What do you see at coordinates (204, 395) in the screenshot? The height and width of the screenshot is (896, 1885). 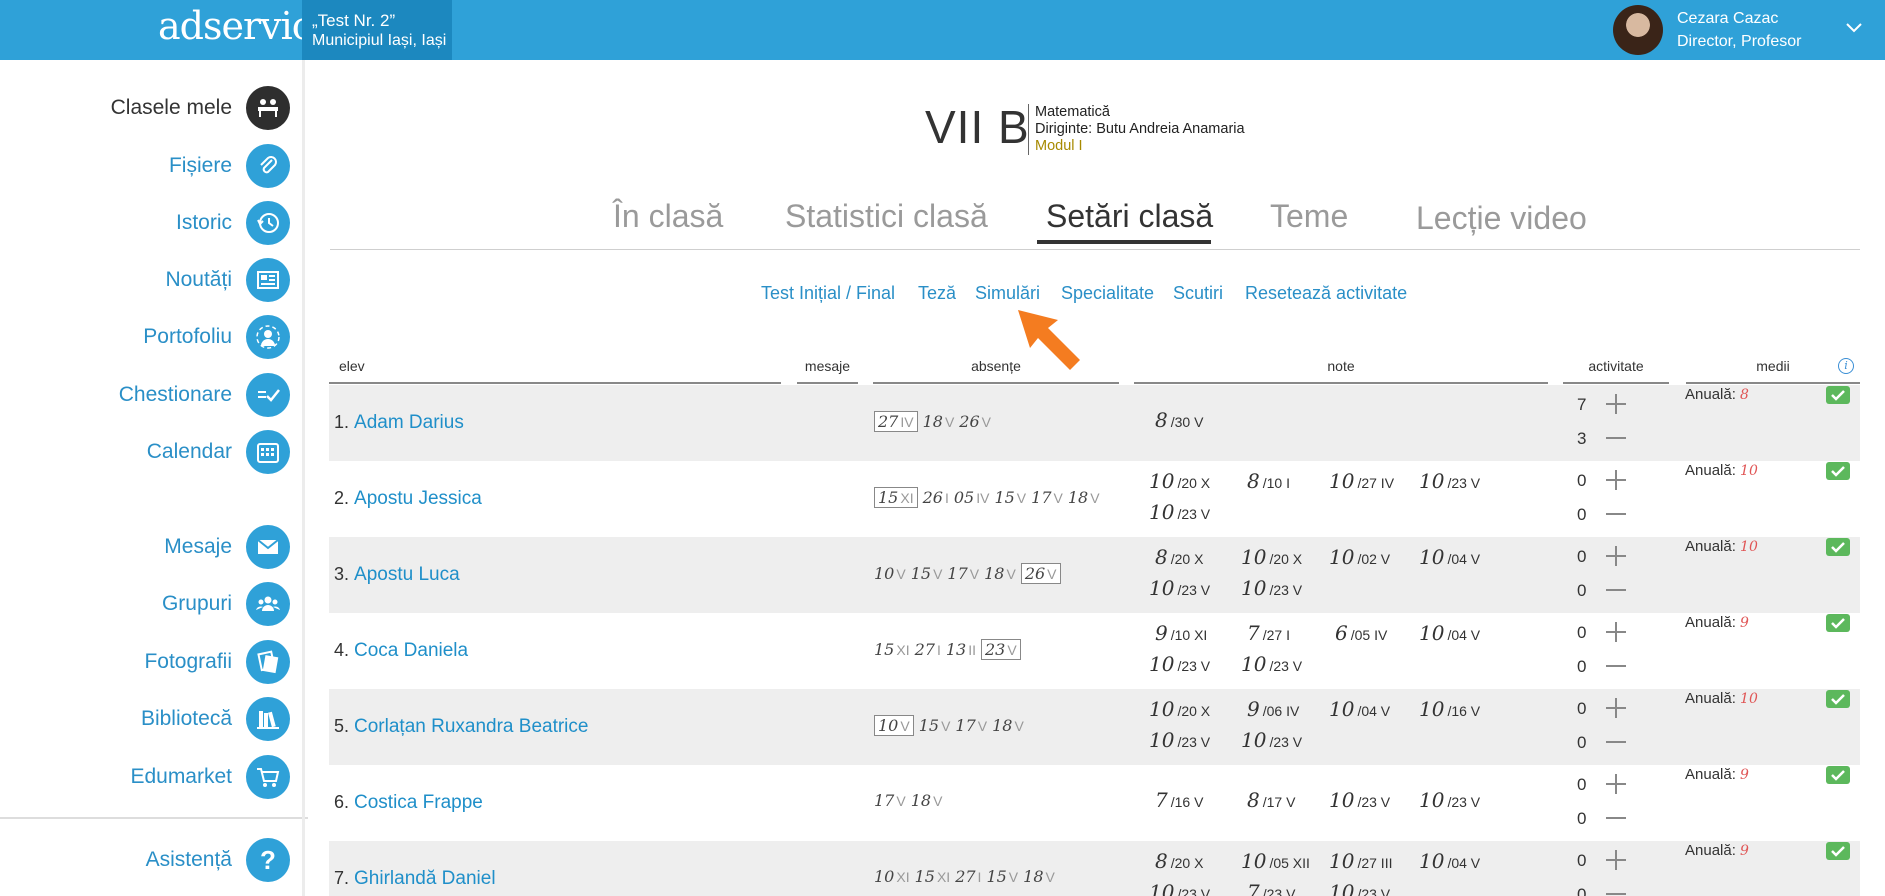 I see `sidebar-item-chestionare: Chestionare` at bounding box center [204, 395].